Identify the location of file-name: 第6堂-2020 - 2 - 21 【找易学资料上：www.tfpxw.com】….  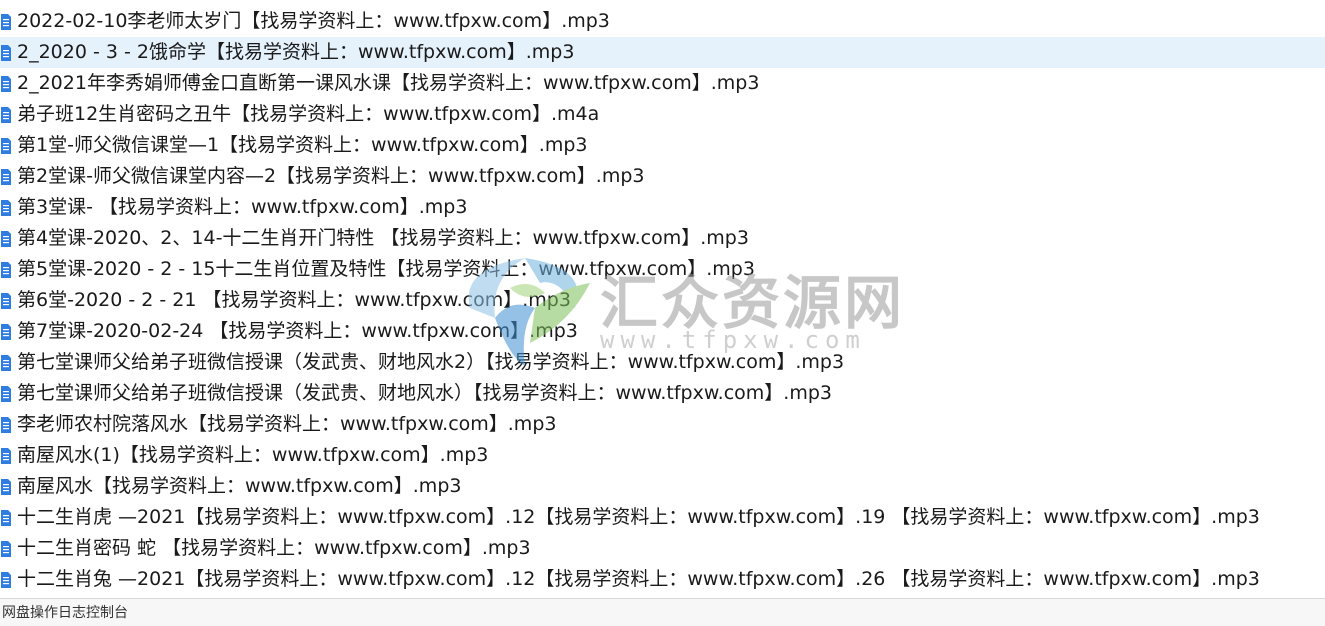
(294, 300).